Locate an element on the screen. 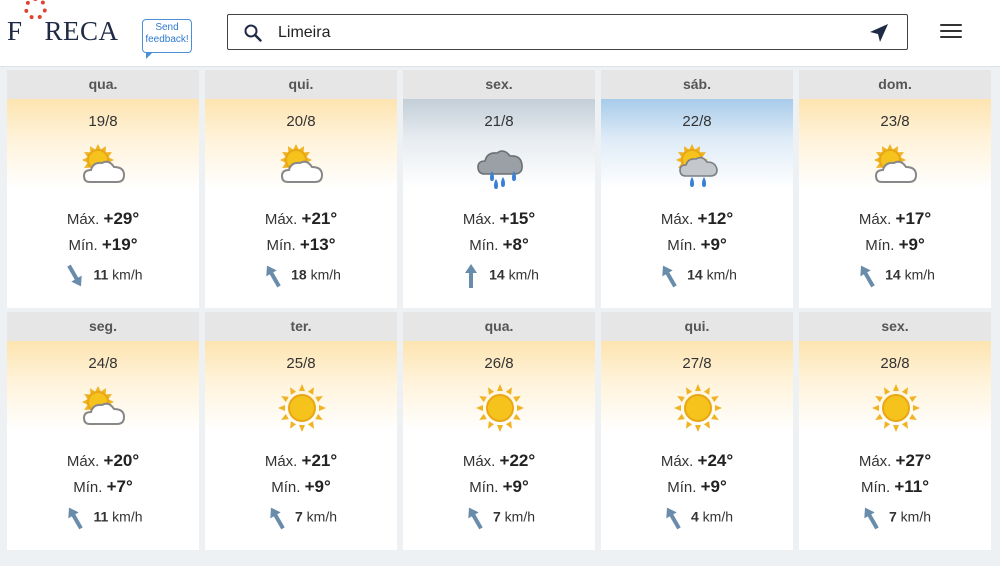  feedback-label: Send feedback! is located at coordinates (167, 33).